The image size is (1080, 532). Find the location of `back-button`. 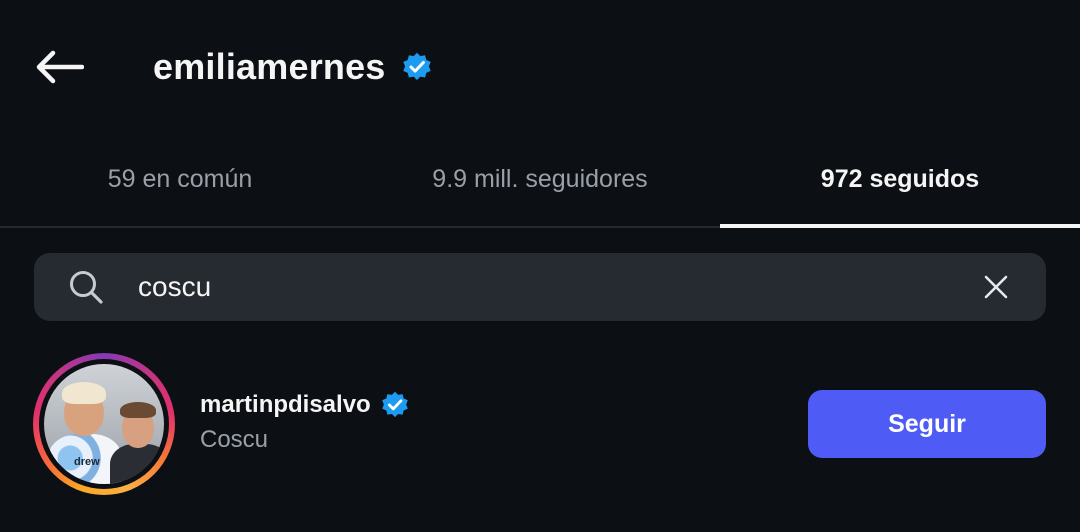

back-button is located at coordinates (59, 67).